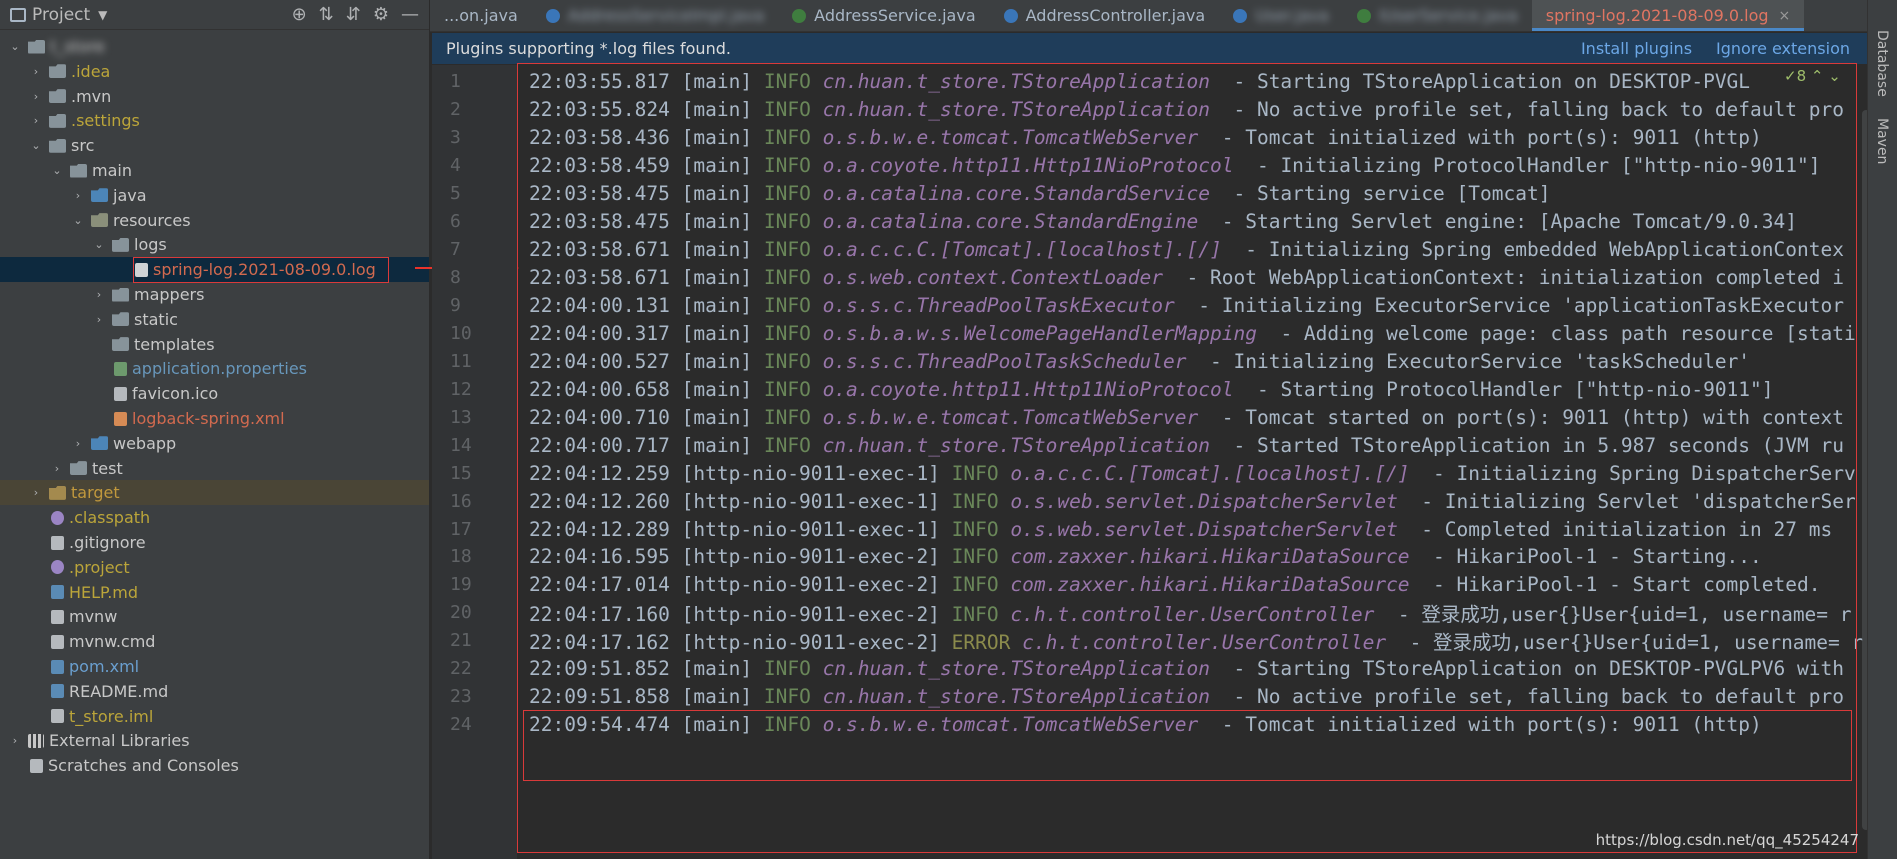 This screenshot has height=859, width=1897. Describe the element at coordinates (93, 617) in the screenshot. I see `tree-item-label: mvnw` at that location.